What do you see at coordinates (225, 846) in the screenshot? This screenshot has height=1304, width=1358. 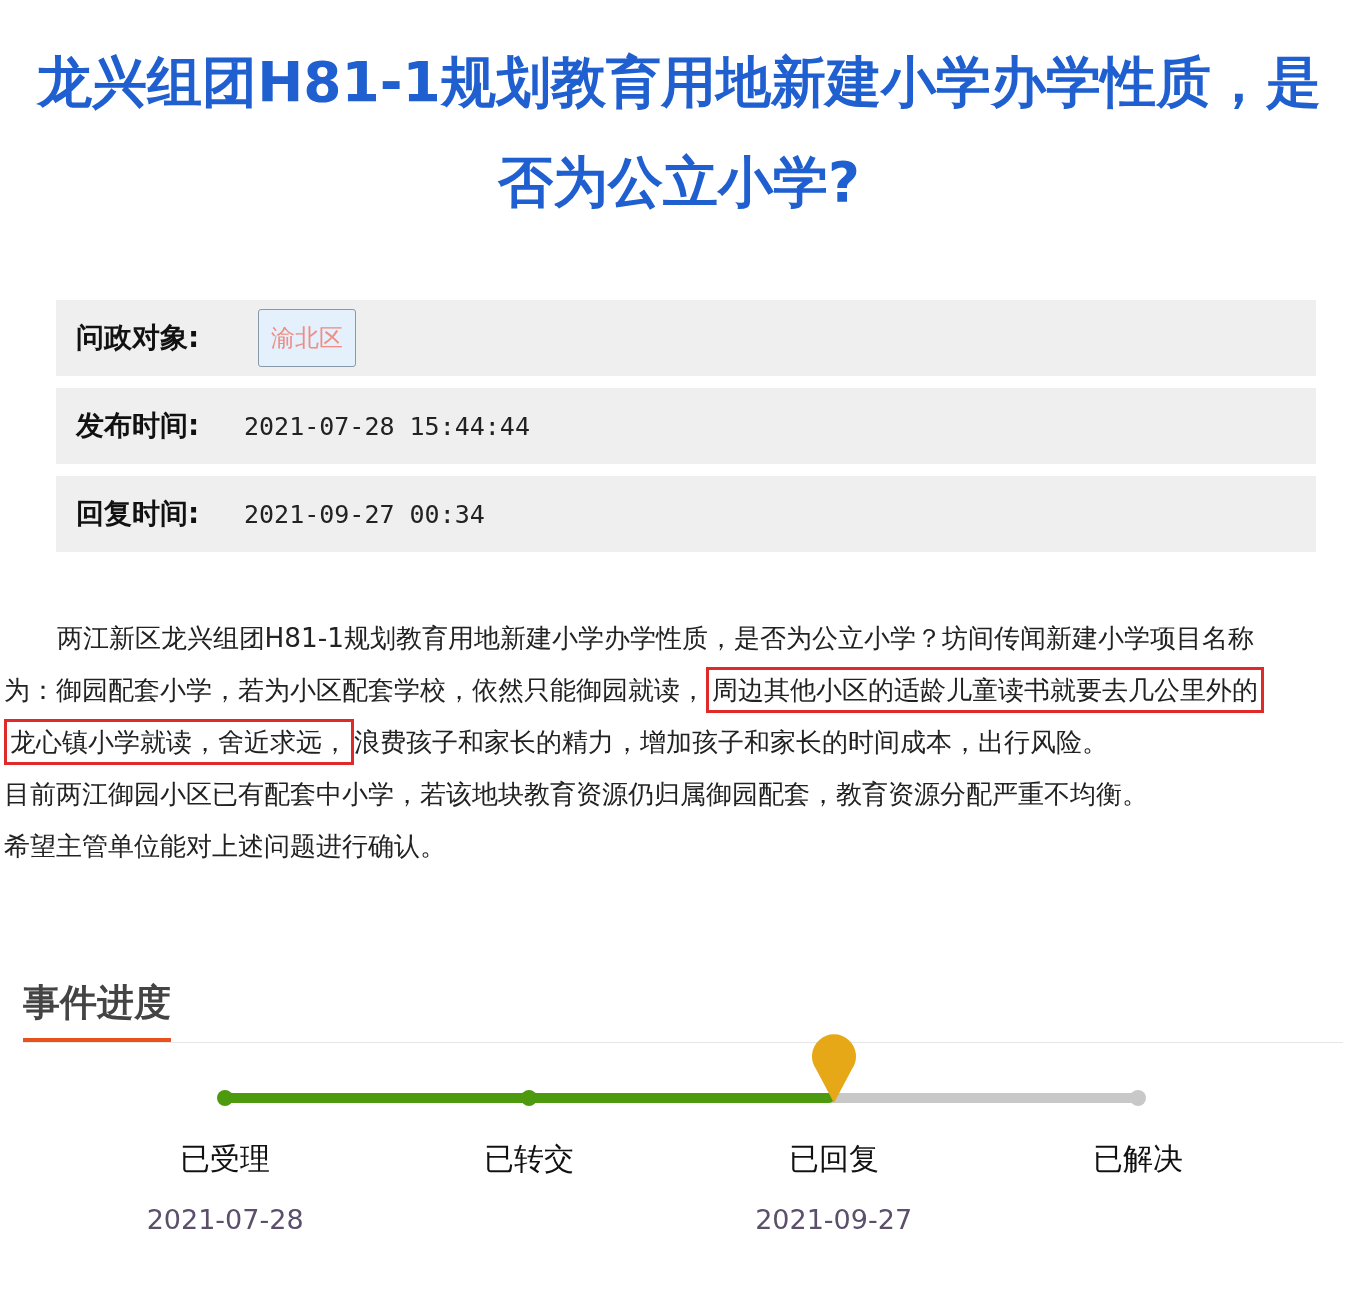 I see `body-text: 希望主管单位能对上述问题进行确认。` at bounding box center [225, 846].